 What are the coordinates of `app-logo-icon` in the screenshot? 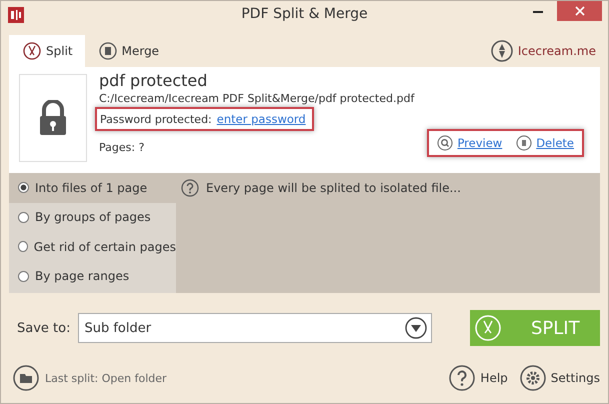 It's located at (16, 15).